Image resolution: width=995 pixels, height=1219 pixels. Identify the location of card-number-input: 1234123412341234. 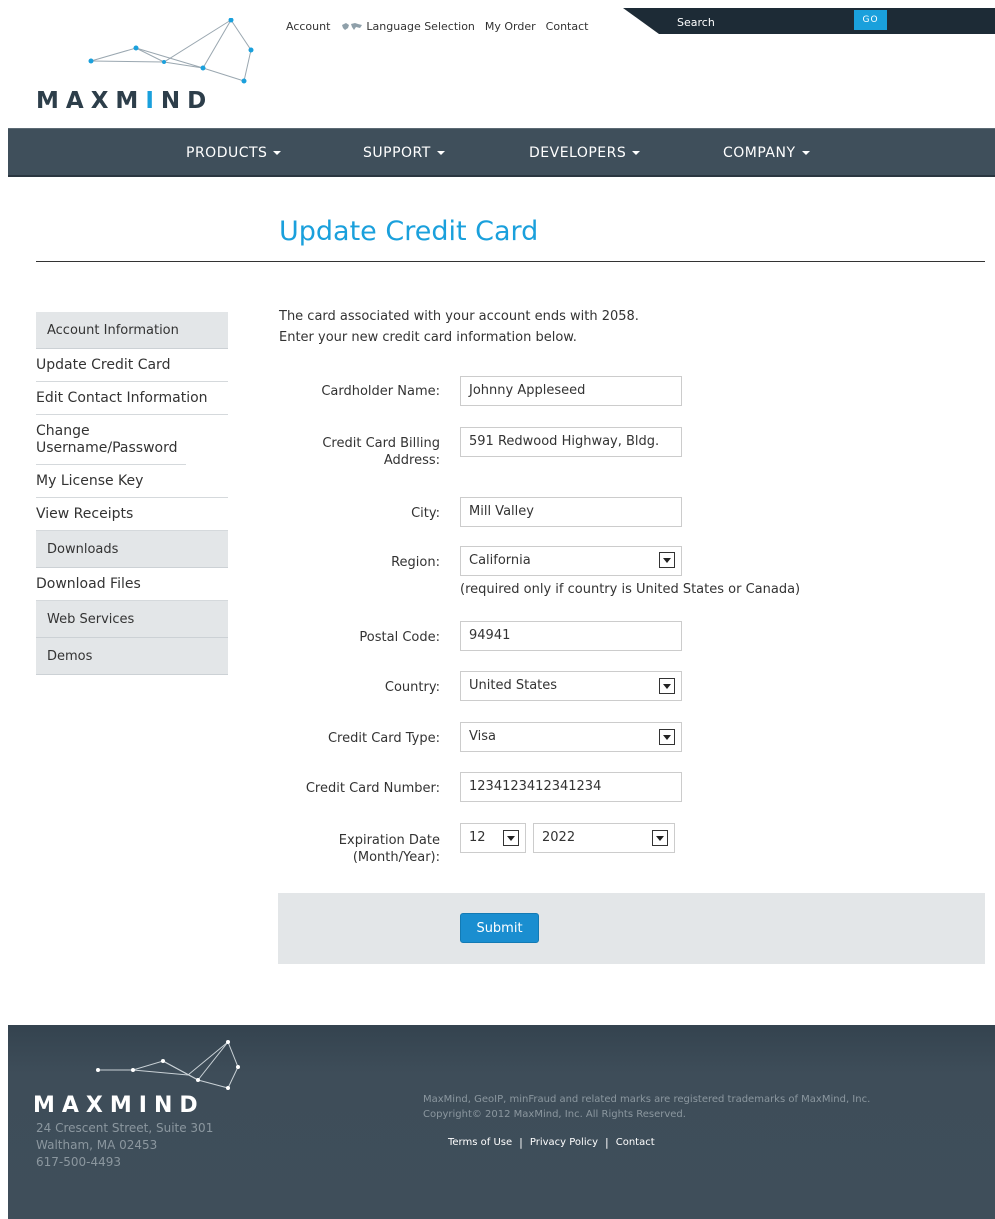
(571, 787).